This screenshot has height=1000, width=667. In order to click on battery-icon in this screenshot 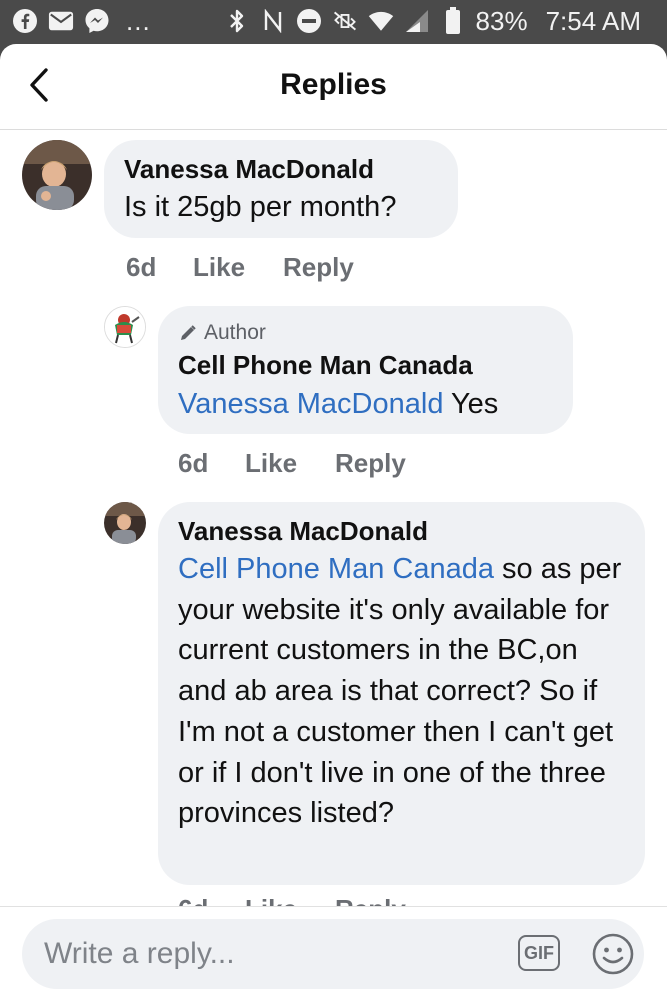, I will do `click(453, 20)`.